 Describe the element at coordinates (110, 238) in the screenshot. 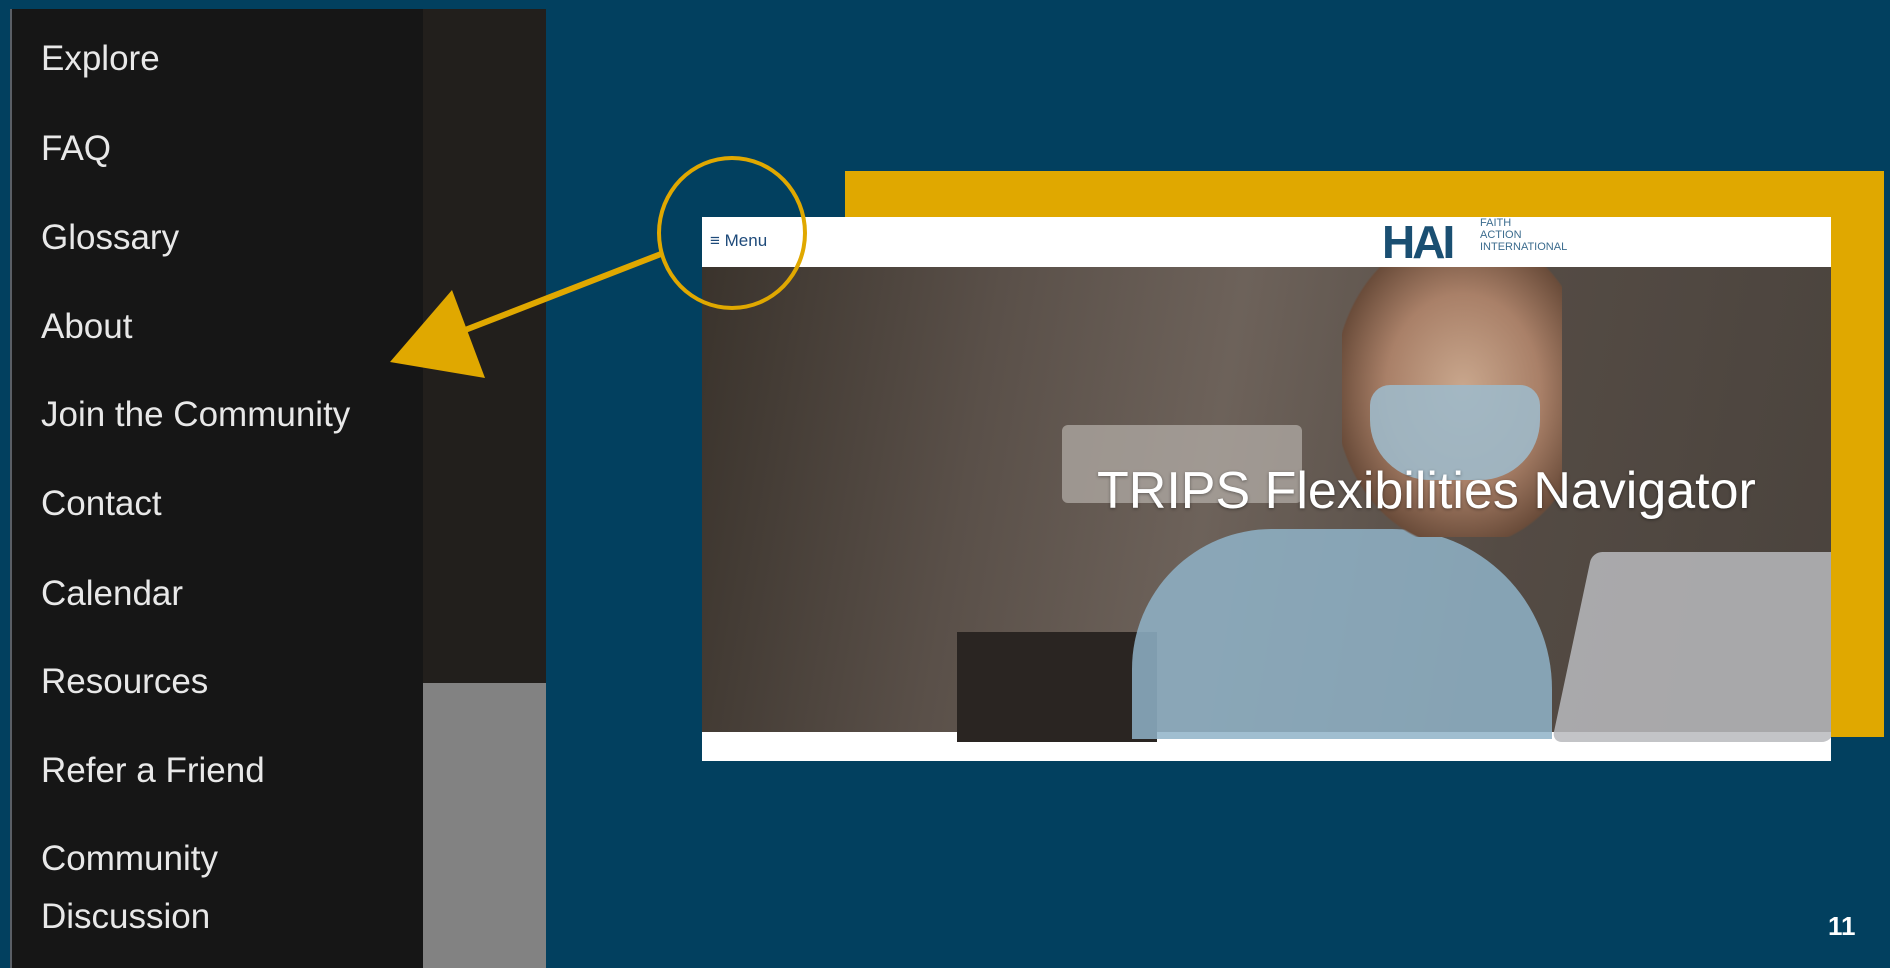

I see `menu-item-glossary: Glossary` at that location.